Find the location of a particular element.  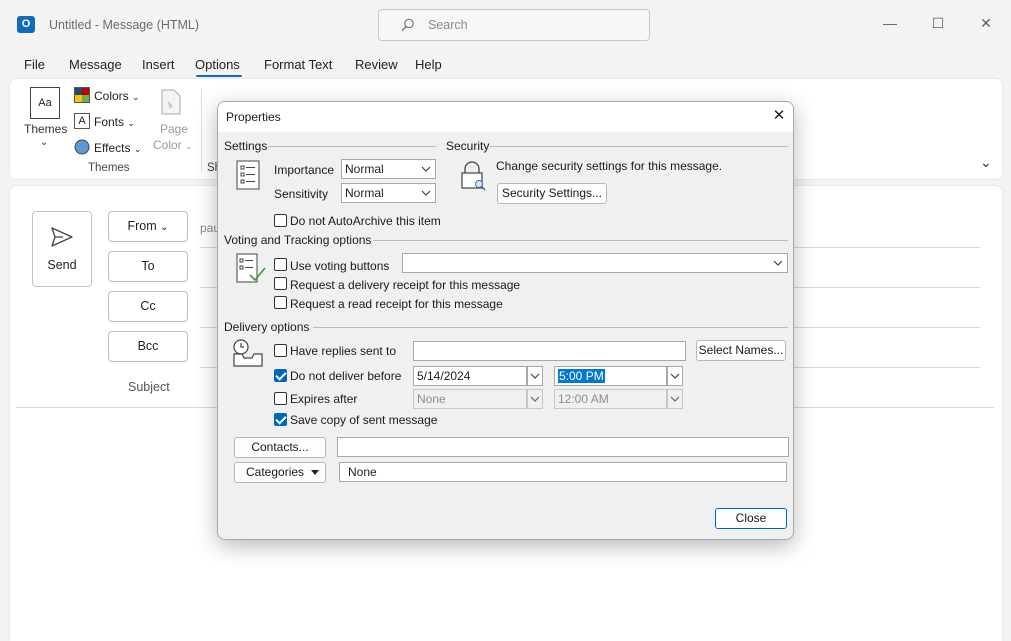

colors-icon is located at coordinates (82, 95).